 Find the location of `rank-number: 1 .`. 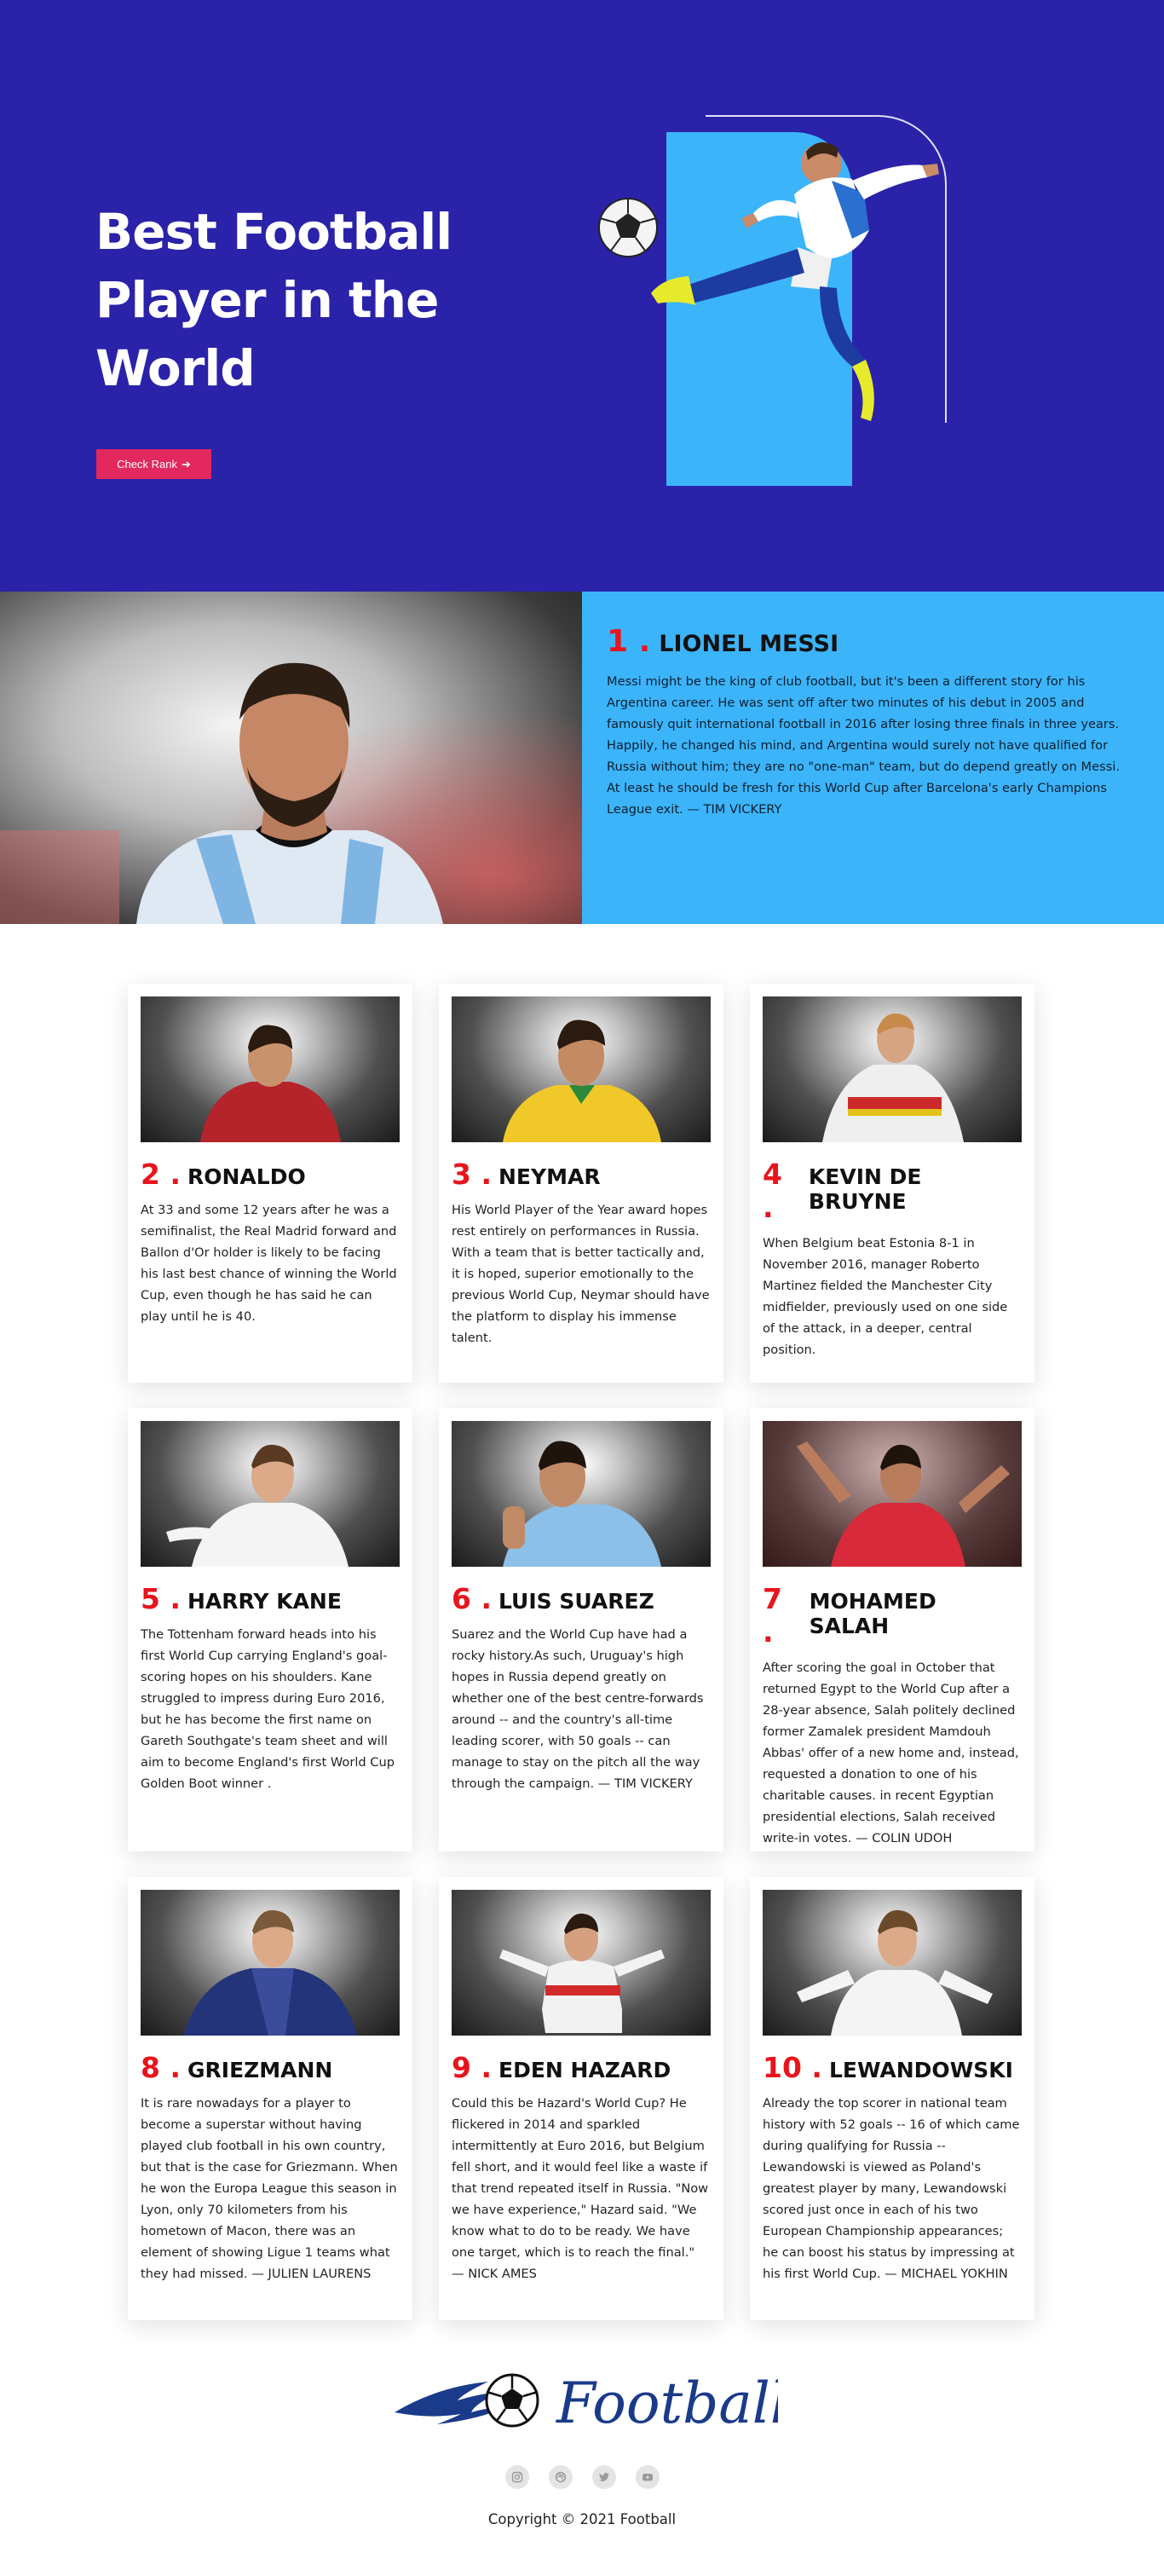

rank-number: 1 . is located at coordinates (629, 641).